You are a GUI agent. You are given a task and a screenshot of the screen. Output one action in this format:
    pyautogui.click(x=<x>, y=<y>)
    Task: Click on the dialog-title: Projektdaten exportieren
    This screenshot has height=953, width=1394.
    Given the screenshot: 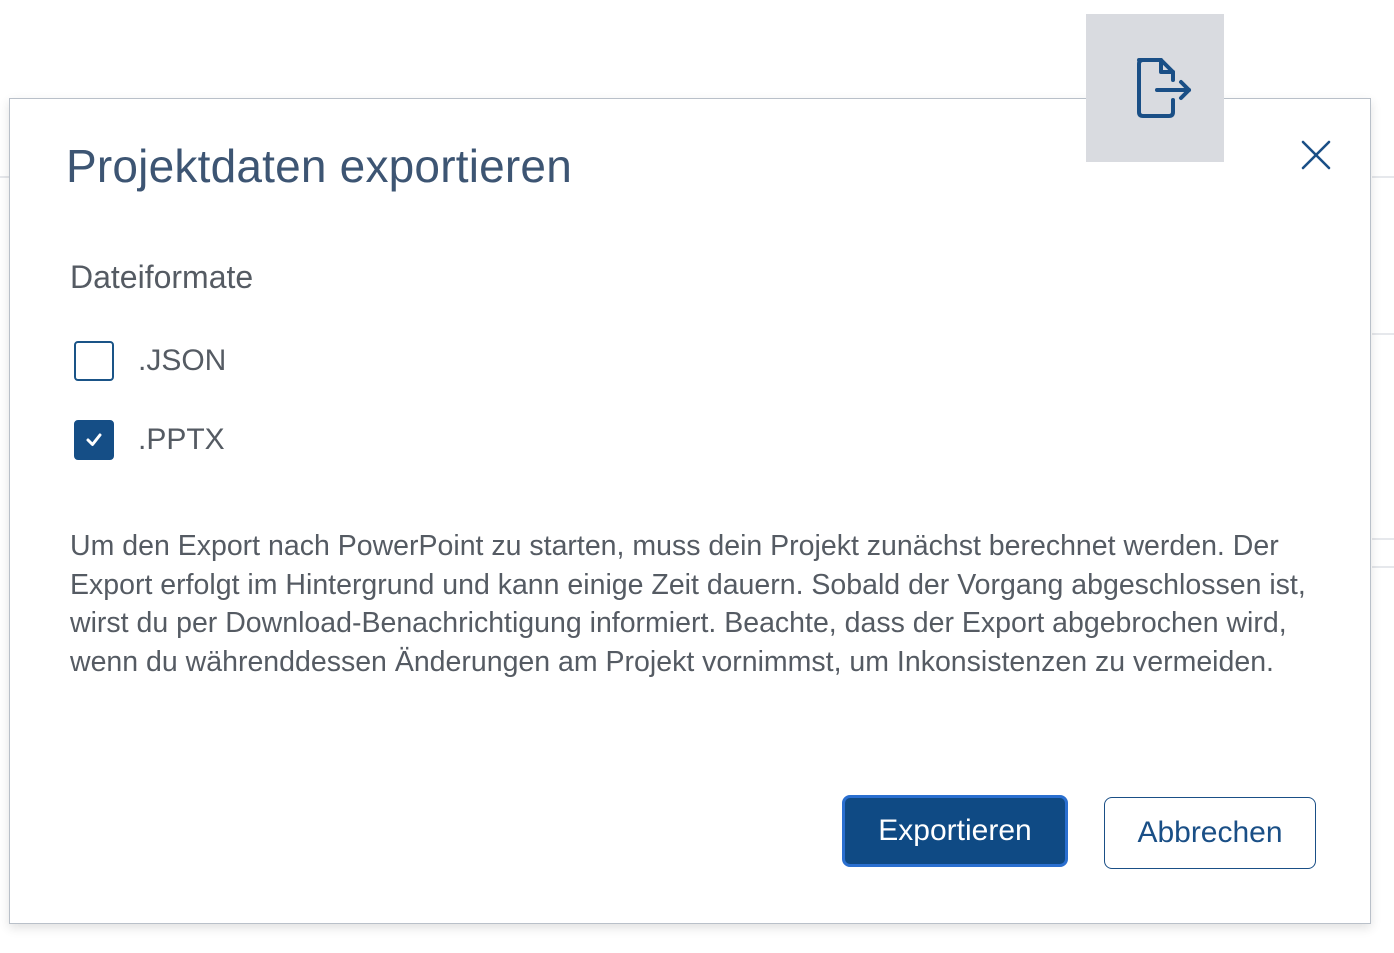 What is the action you would take?
    pyautogui.click(x=319, y=166)
    